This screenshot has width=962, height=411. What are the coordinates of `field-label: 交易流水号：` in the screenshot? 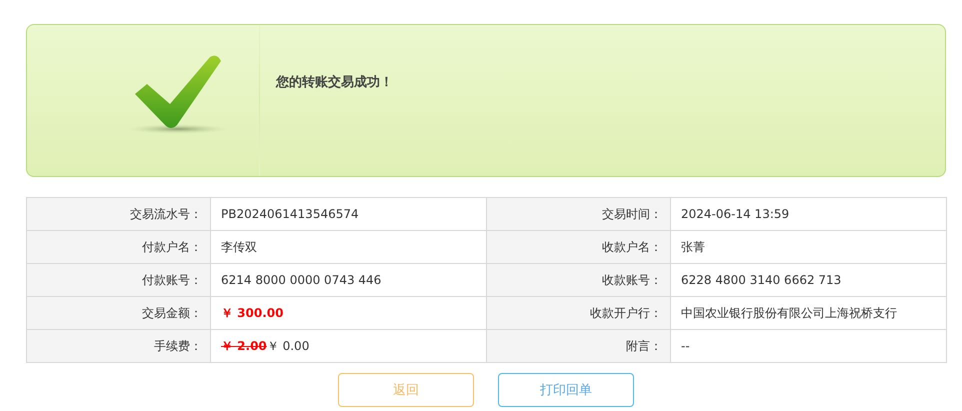 It's located at (118, 214).